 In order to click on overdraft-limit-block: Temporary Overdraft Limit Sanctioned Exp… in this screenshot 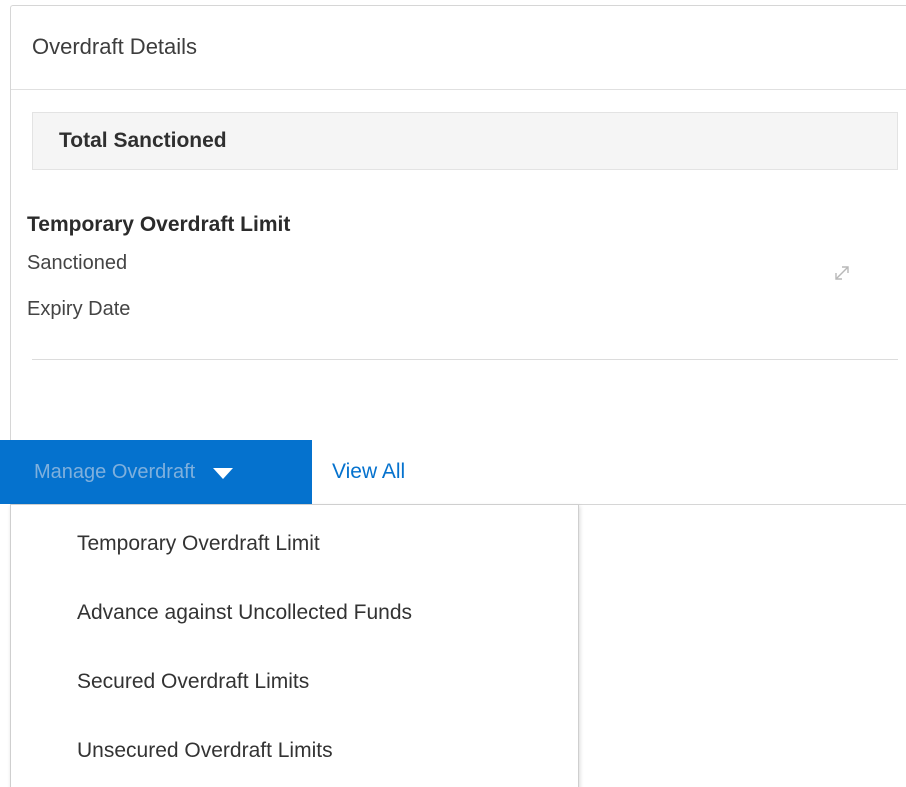, I will do `click(463, 271)`.